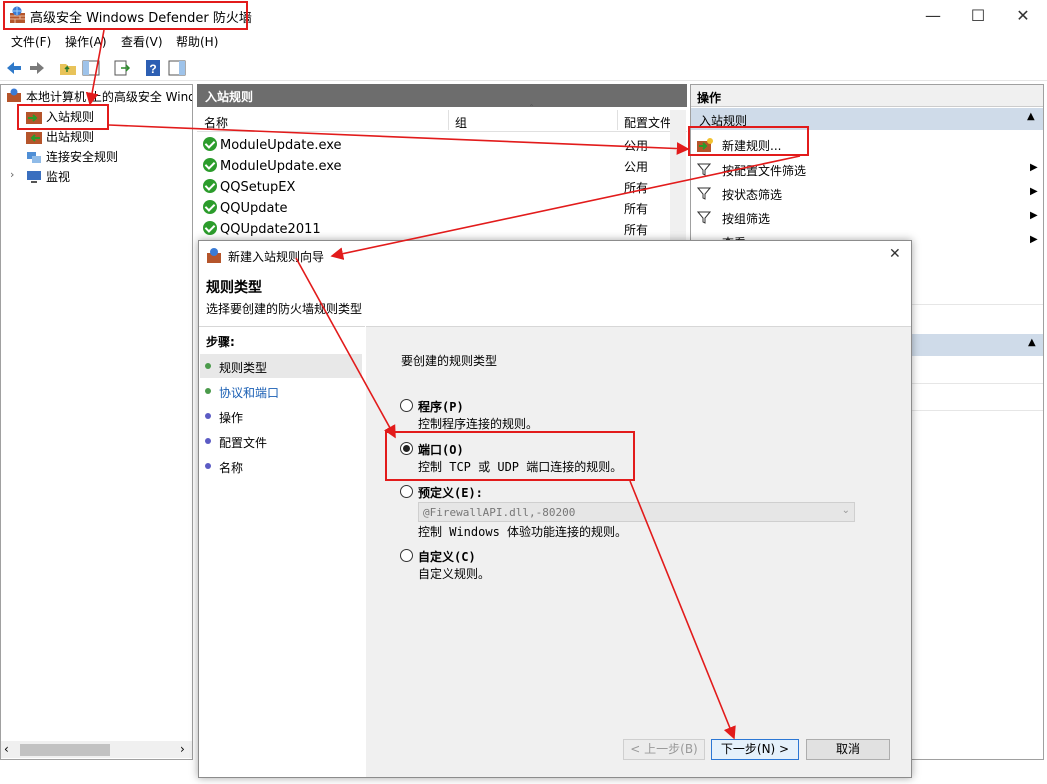 This screenshot has width=1047, height=784. Describe the element at coordinates (270, 229) in the screenshot. I see `rule-name: QQUpdate2011` at that location.